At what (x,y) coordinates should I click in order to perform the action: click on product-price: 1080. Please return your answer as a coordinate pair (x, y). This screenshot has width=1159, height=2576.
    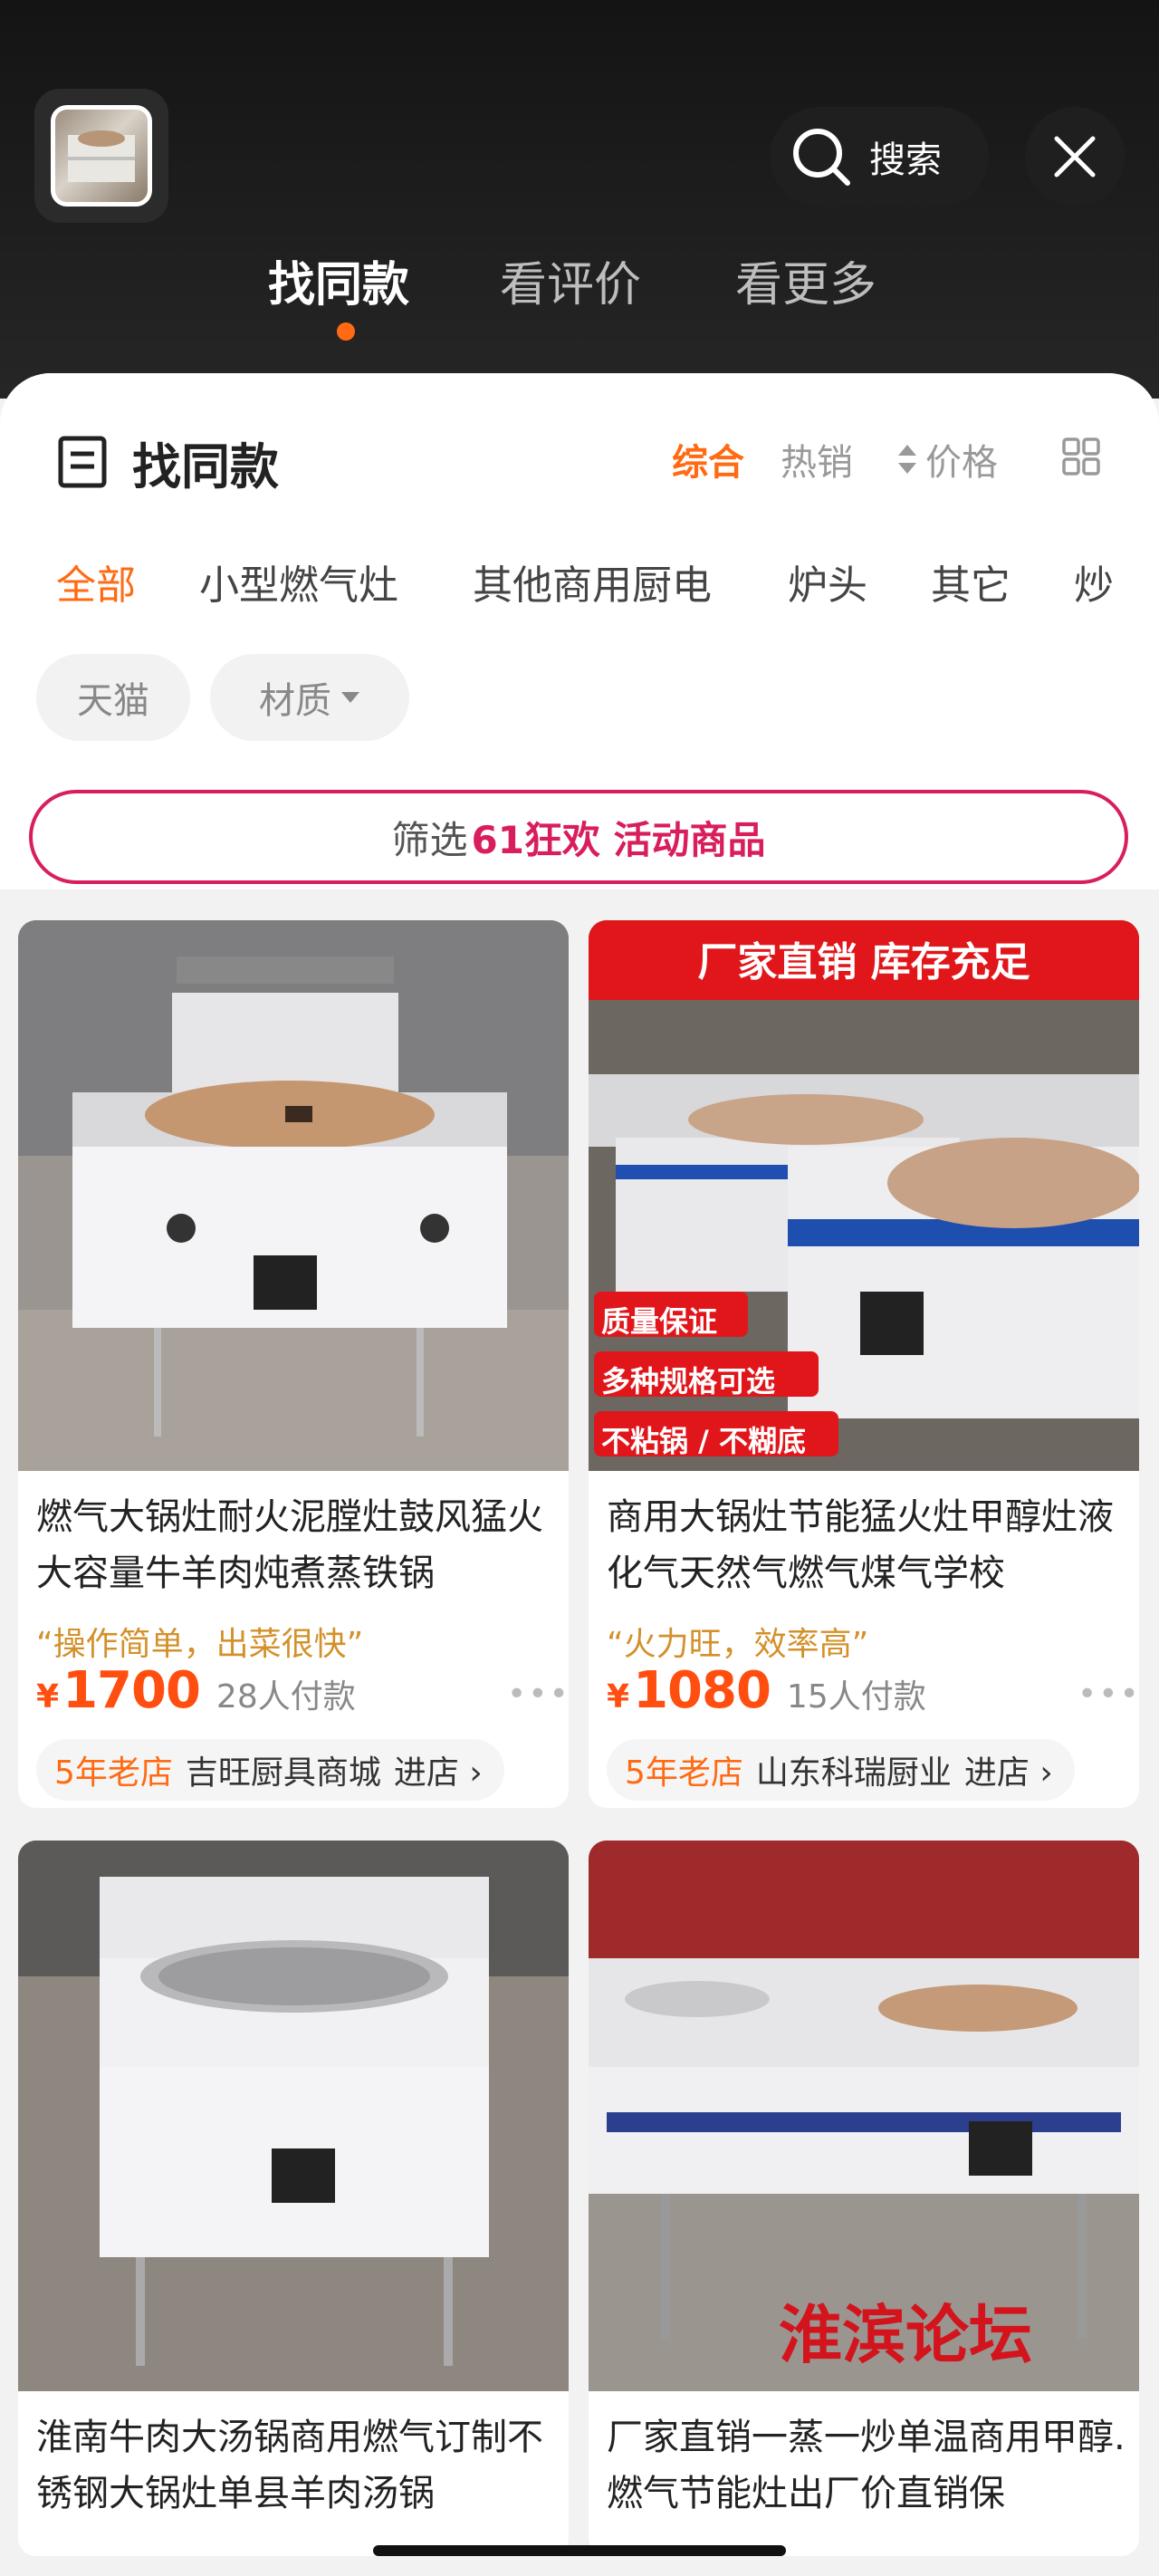
    Looking at the image, I should click on (702, 1690).